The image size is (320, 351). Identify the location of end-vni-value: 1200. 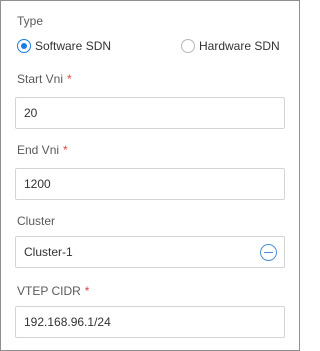
(37, 184).